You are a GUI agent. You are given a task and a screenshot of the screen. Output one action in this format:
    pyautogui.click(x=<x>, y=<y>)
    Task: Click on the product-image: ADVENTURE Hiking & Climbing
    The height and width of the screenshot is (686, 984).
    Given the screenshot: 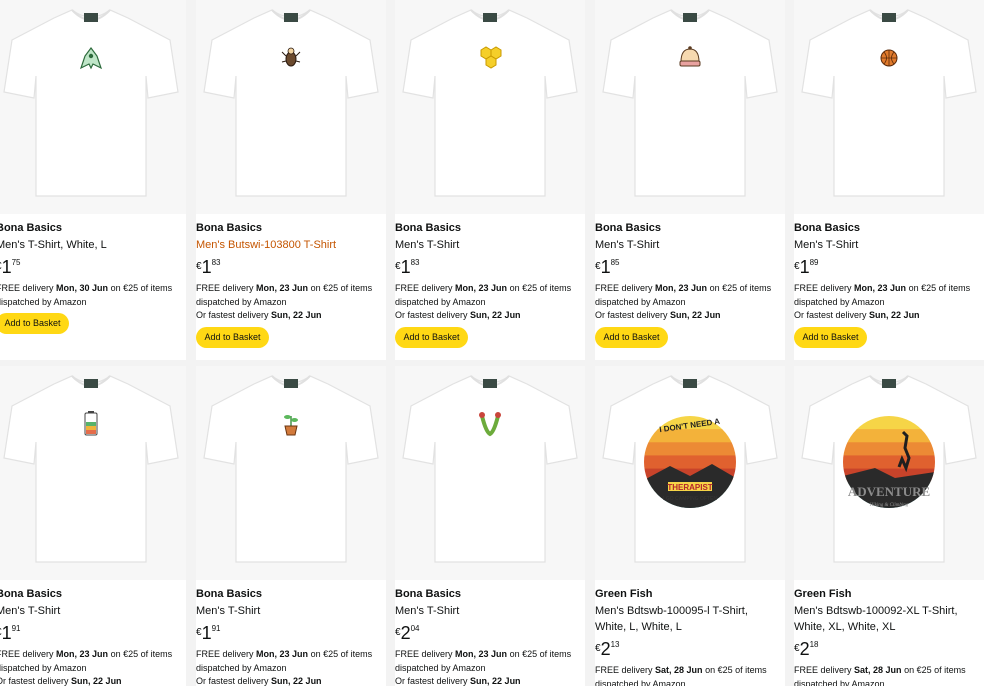 What is the action you would take?
    pyautogui.click(x=889, y=473)
    